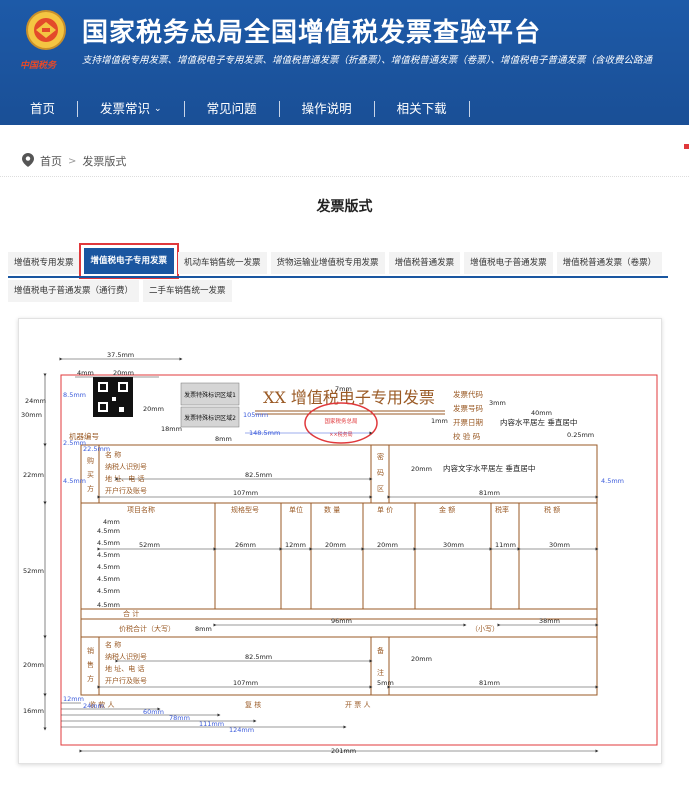 The image size is (689, 794). I want to click on dim-12: 12mm, so click(295, 545).